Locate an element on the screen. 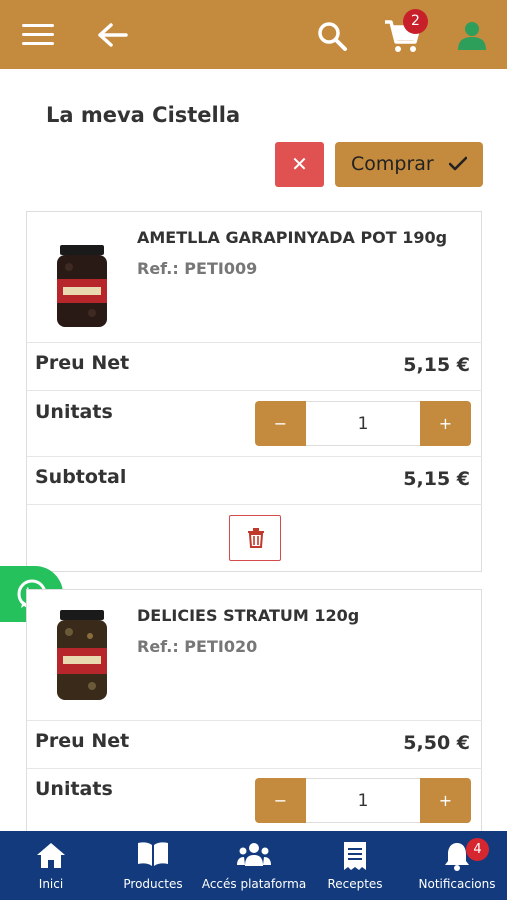 This screenshot has width=507, height=900. product-name: DELICIES STRATUM 120g is located at coordinates (248, 615).